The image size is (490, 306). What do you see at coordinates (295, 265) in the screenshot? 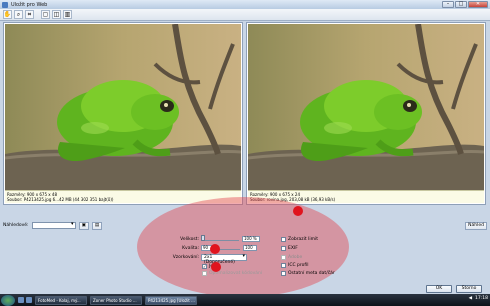
I see `option-icc-profile: ICC profil` at bounding box center [295, 265].